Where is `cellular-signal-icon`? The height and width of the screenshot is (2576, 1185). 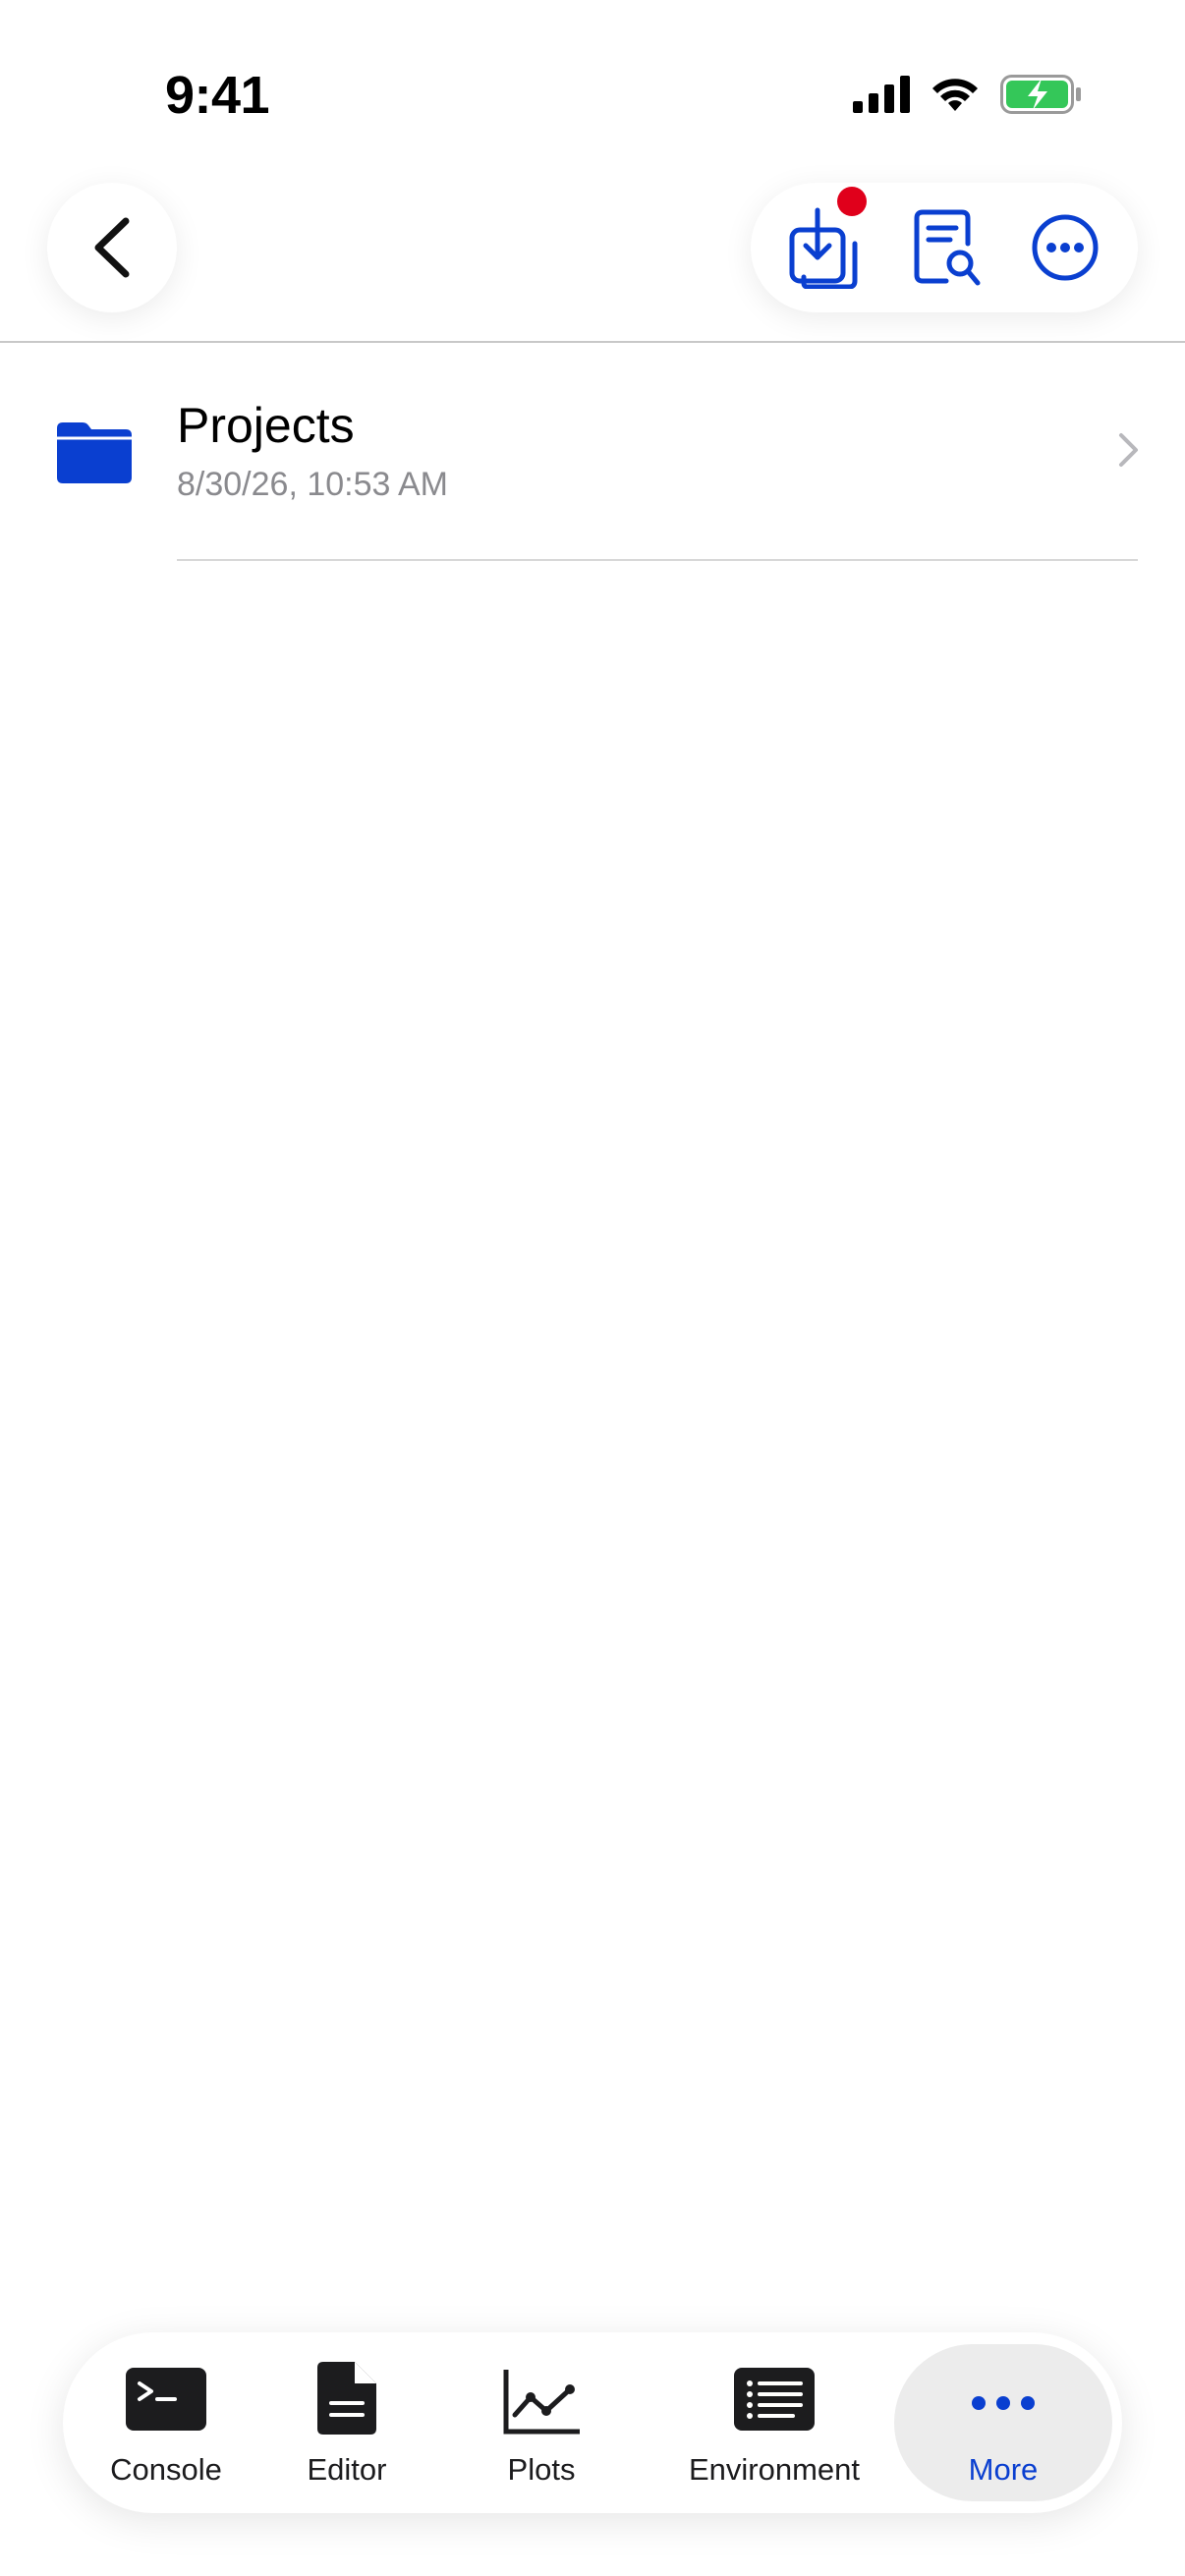 cellular-signal-icon is located at coordinates (881, 94).